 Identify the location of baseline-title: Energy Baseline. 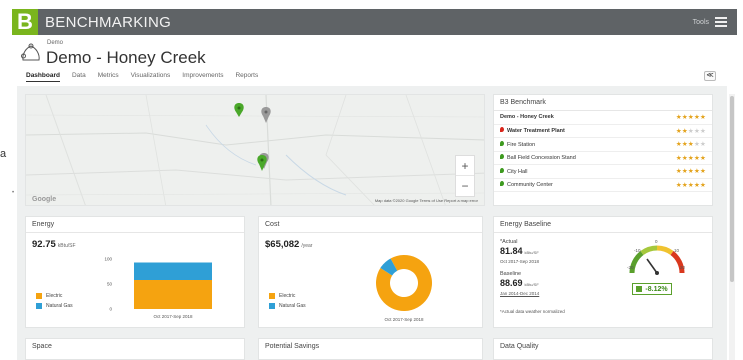
(603, 225).